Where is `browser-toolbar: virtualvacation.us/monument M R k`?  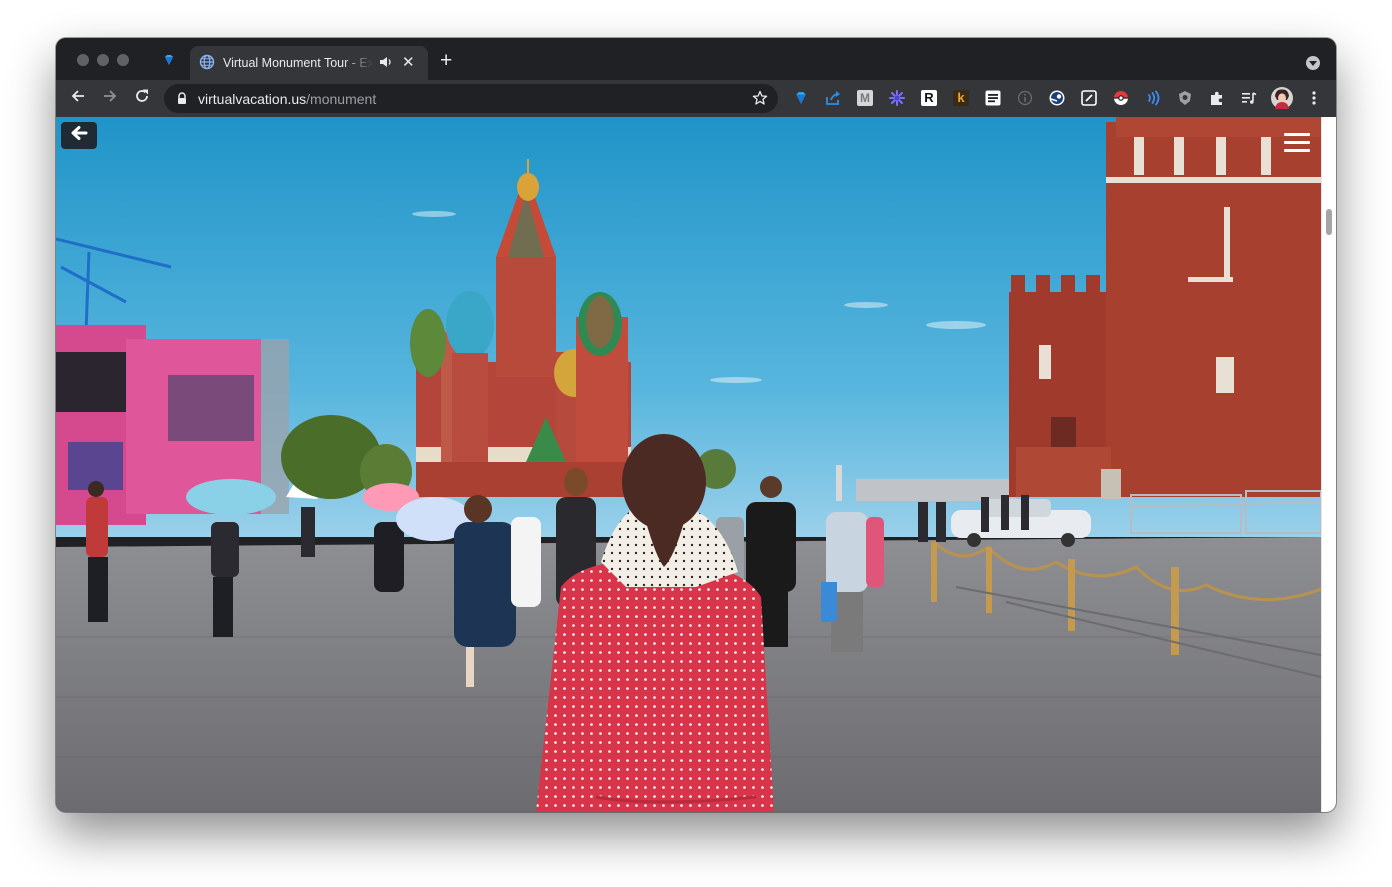 browser-toolbar: virtualvacation.us/monument M R k is located at coordinates (696, 98).